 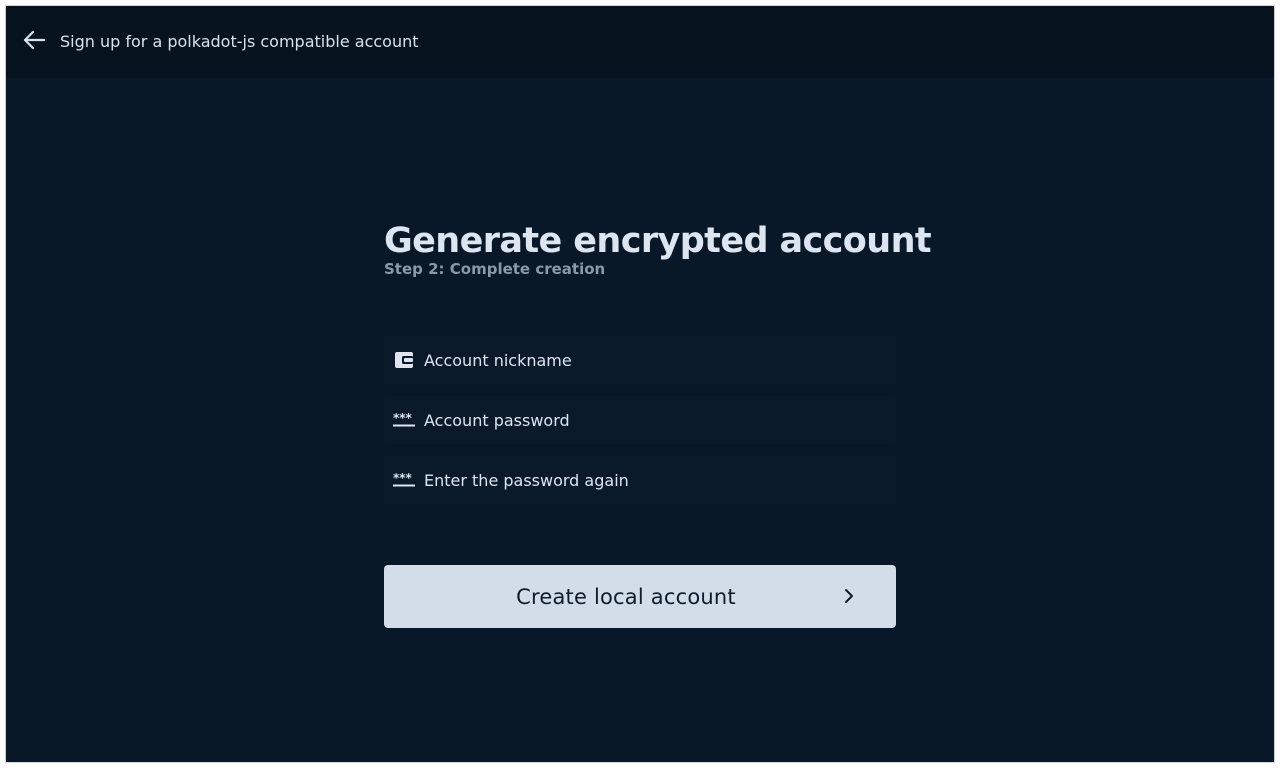 I want to click on page-title: Generate encrypted account, so click(x=658, y=241).